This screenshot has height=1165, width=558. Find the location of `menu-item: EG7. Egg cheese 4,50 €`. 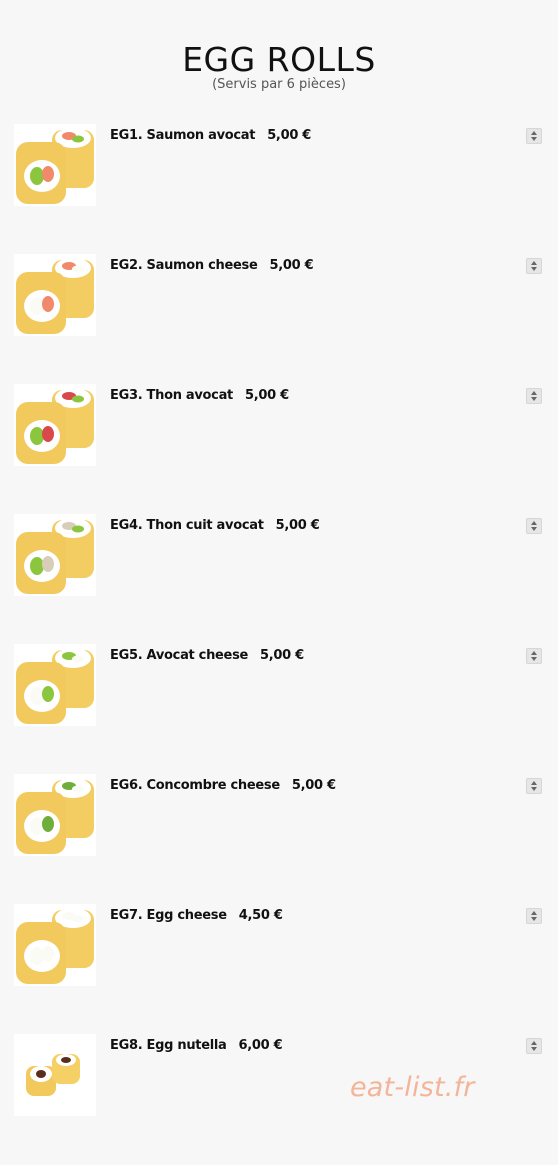

menu-item: EG7. Egg cheese 4,50 € is located at coordinates (279, 945).